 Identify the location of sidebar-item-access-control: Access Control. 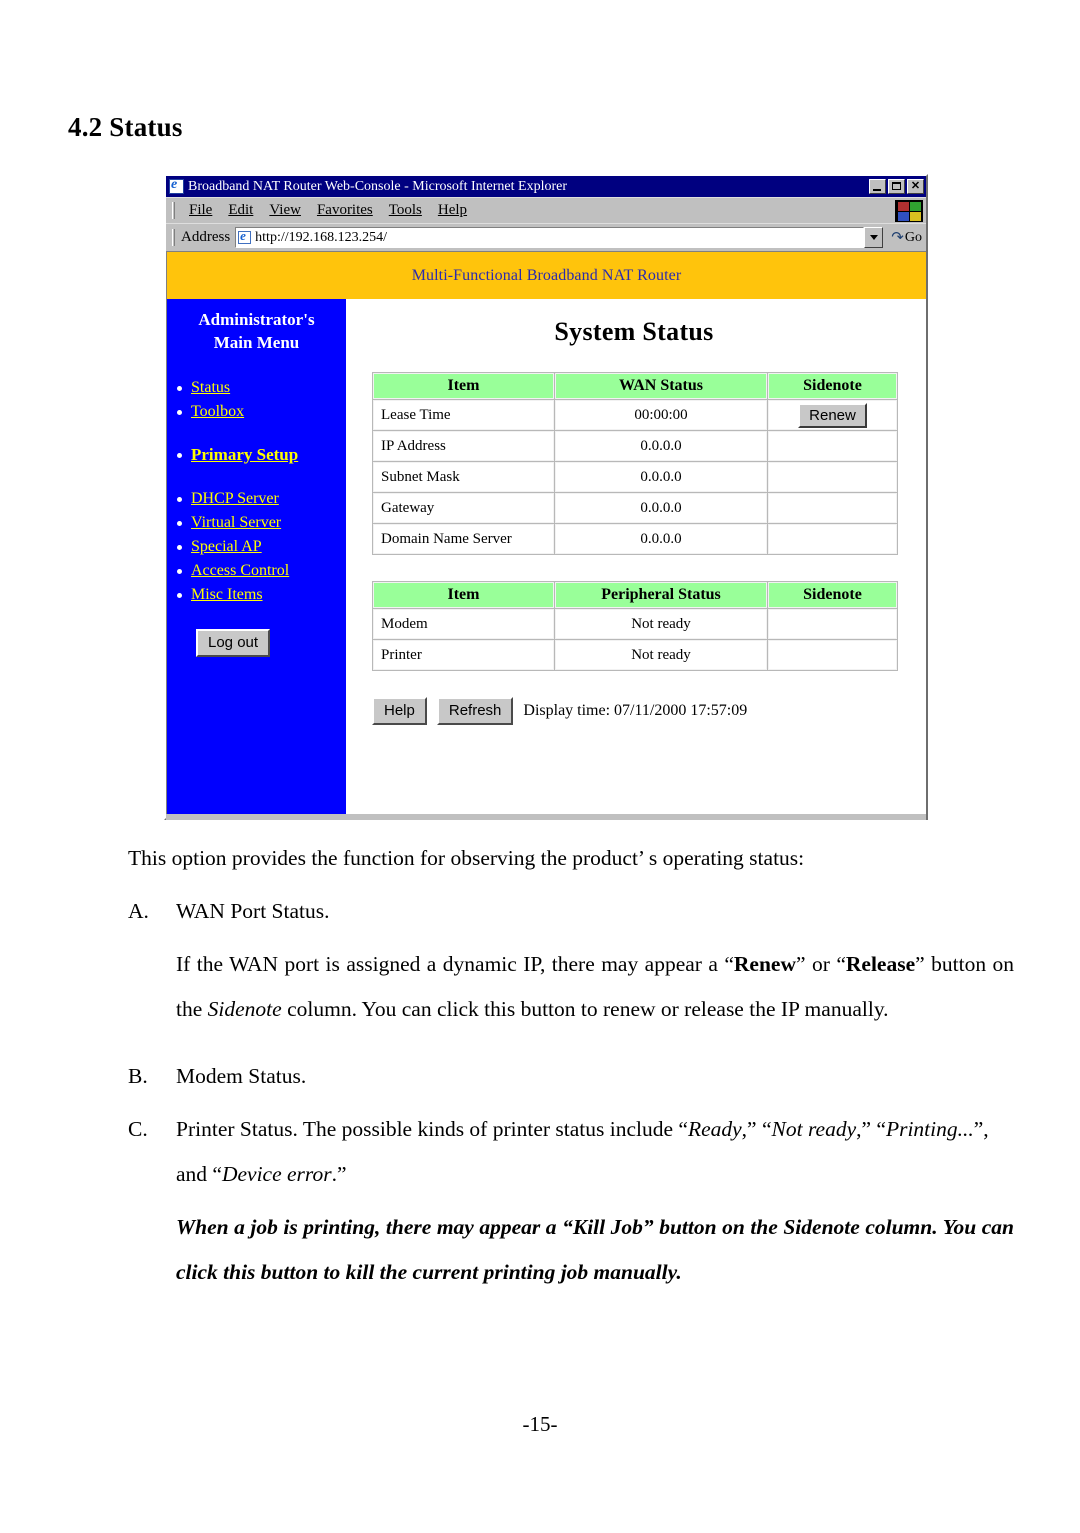
(256, 571).